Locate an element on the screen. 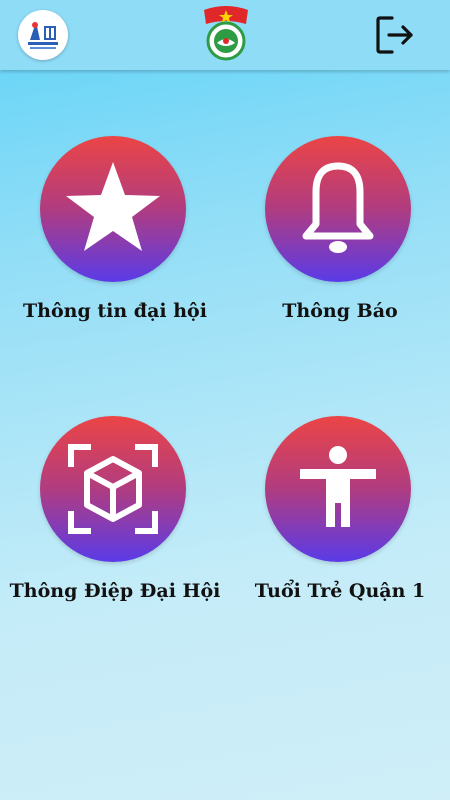  ar-cube-icon is located at coordinates (113, 489).